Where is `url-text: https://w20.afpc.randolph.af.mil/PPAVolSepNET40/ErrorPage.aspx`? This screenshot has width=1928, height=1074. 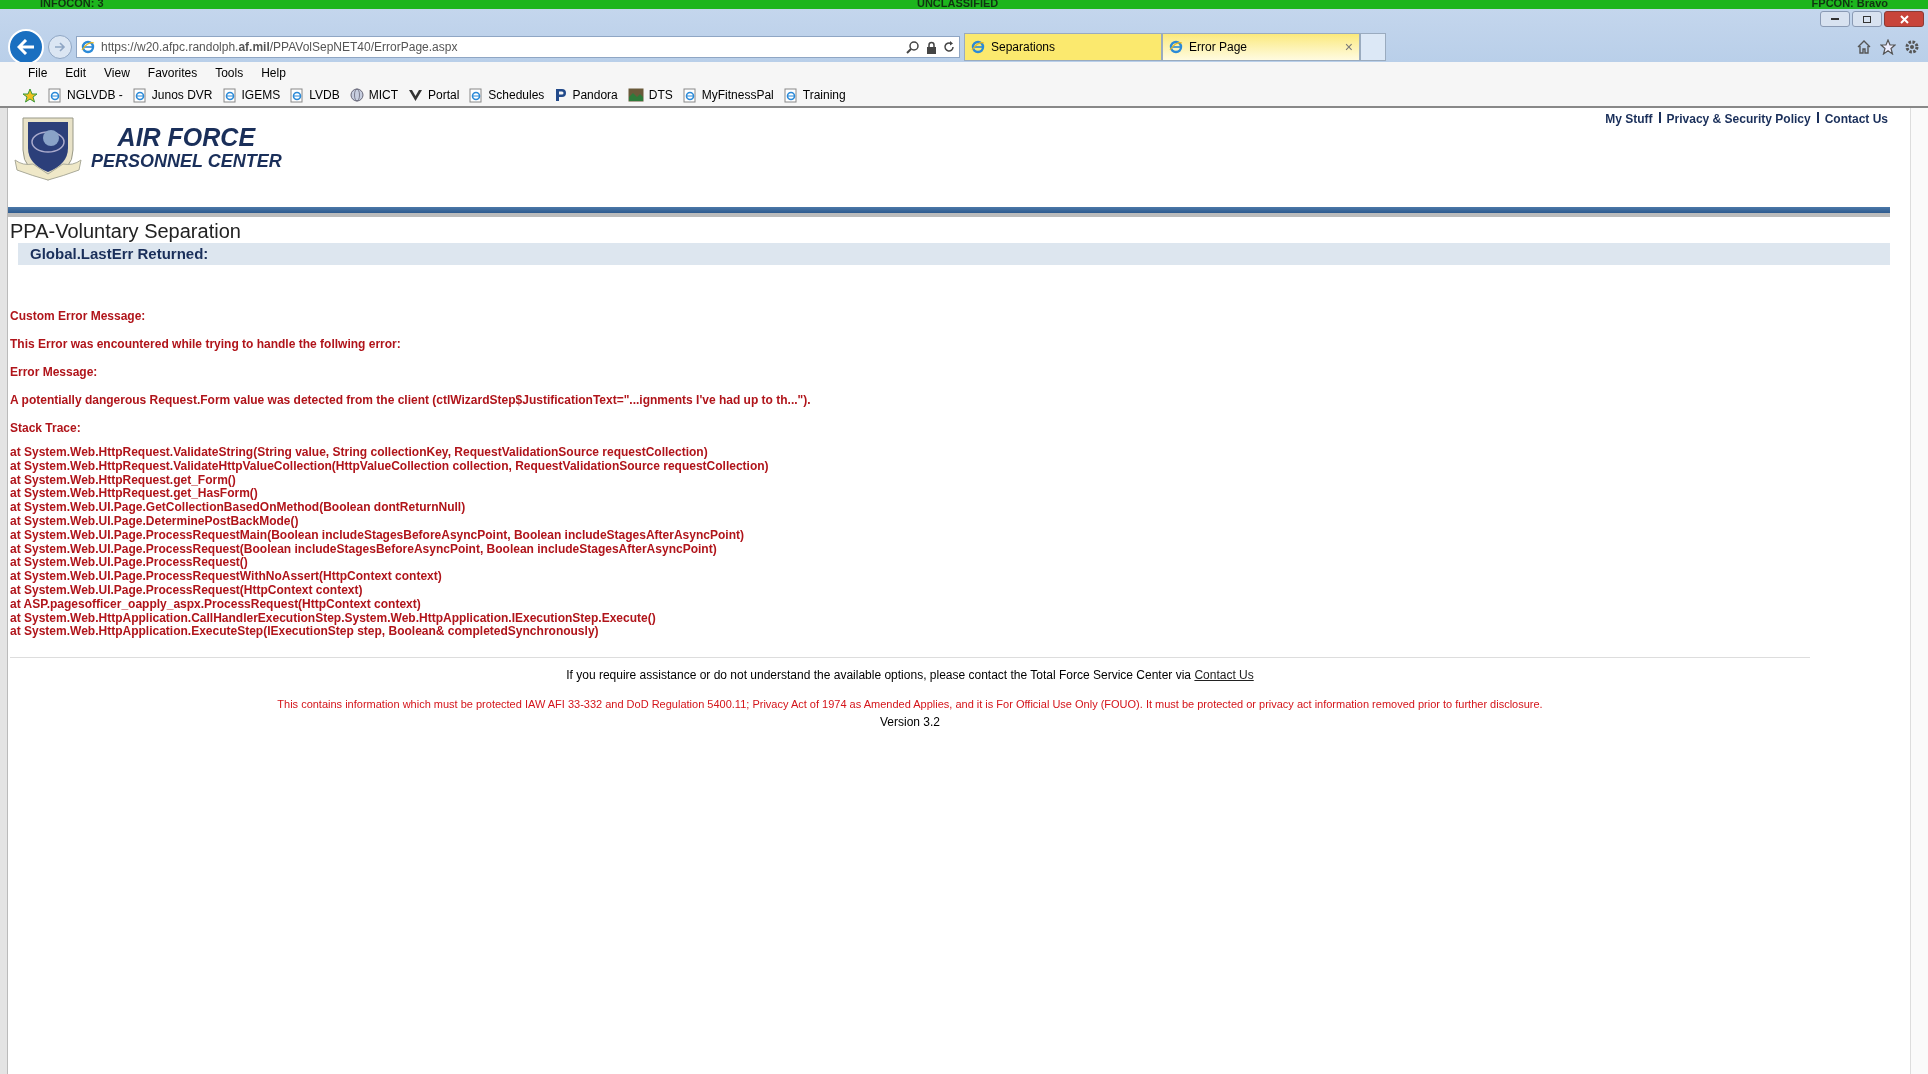 url-text: https://w20.afpc.randolph.af.mil/PPAVolSepNET40/ErrorPage.aspx is located at coordinates (280, 47).